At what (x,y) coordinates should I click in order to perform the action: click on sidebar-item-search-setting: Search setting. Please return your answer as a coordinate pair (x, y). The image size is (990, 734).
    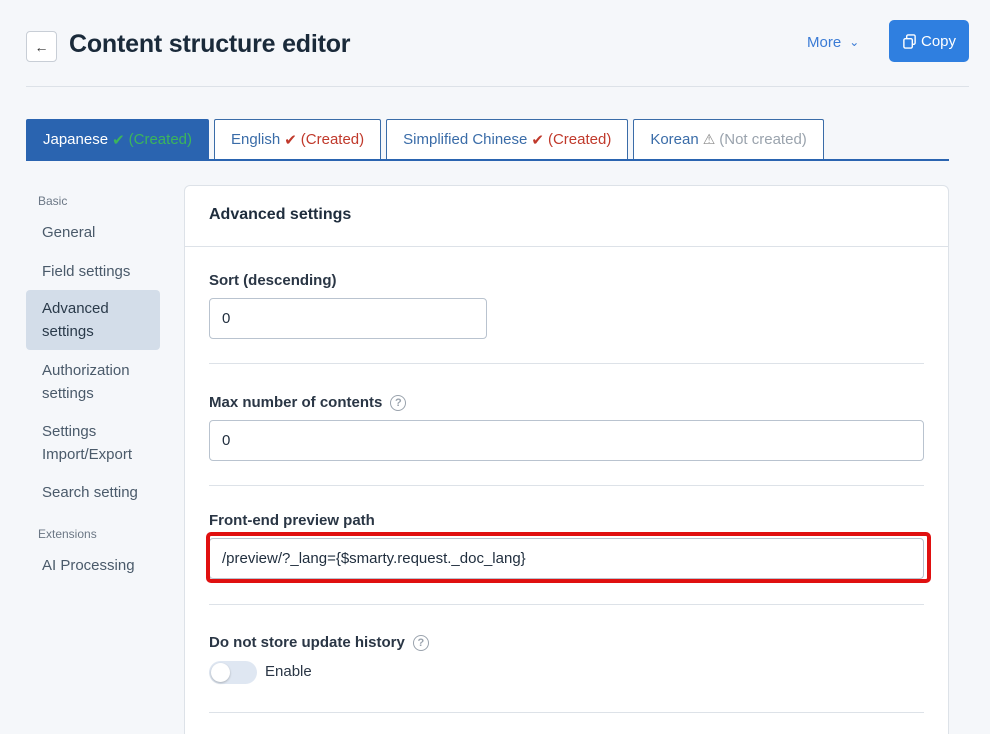
    Looking at the image, I should click on (93, 492).